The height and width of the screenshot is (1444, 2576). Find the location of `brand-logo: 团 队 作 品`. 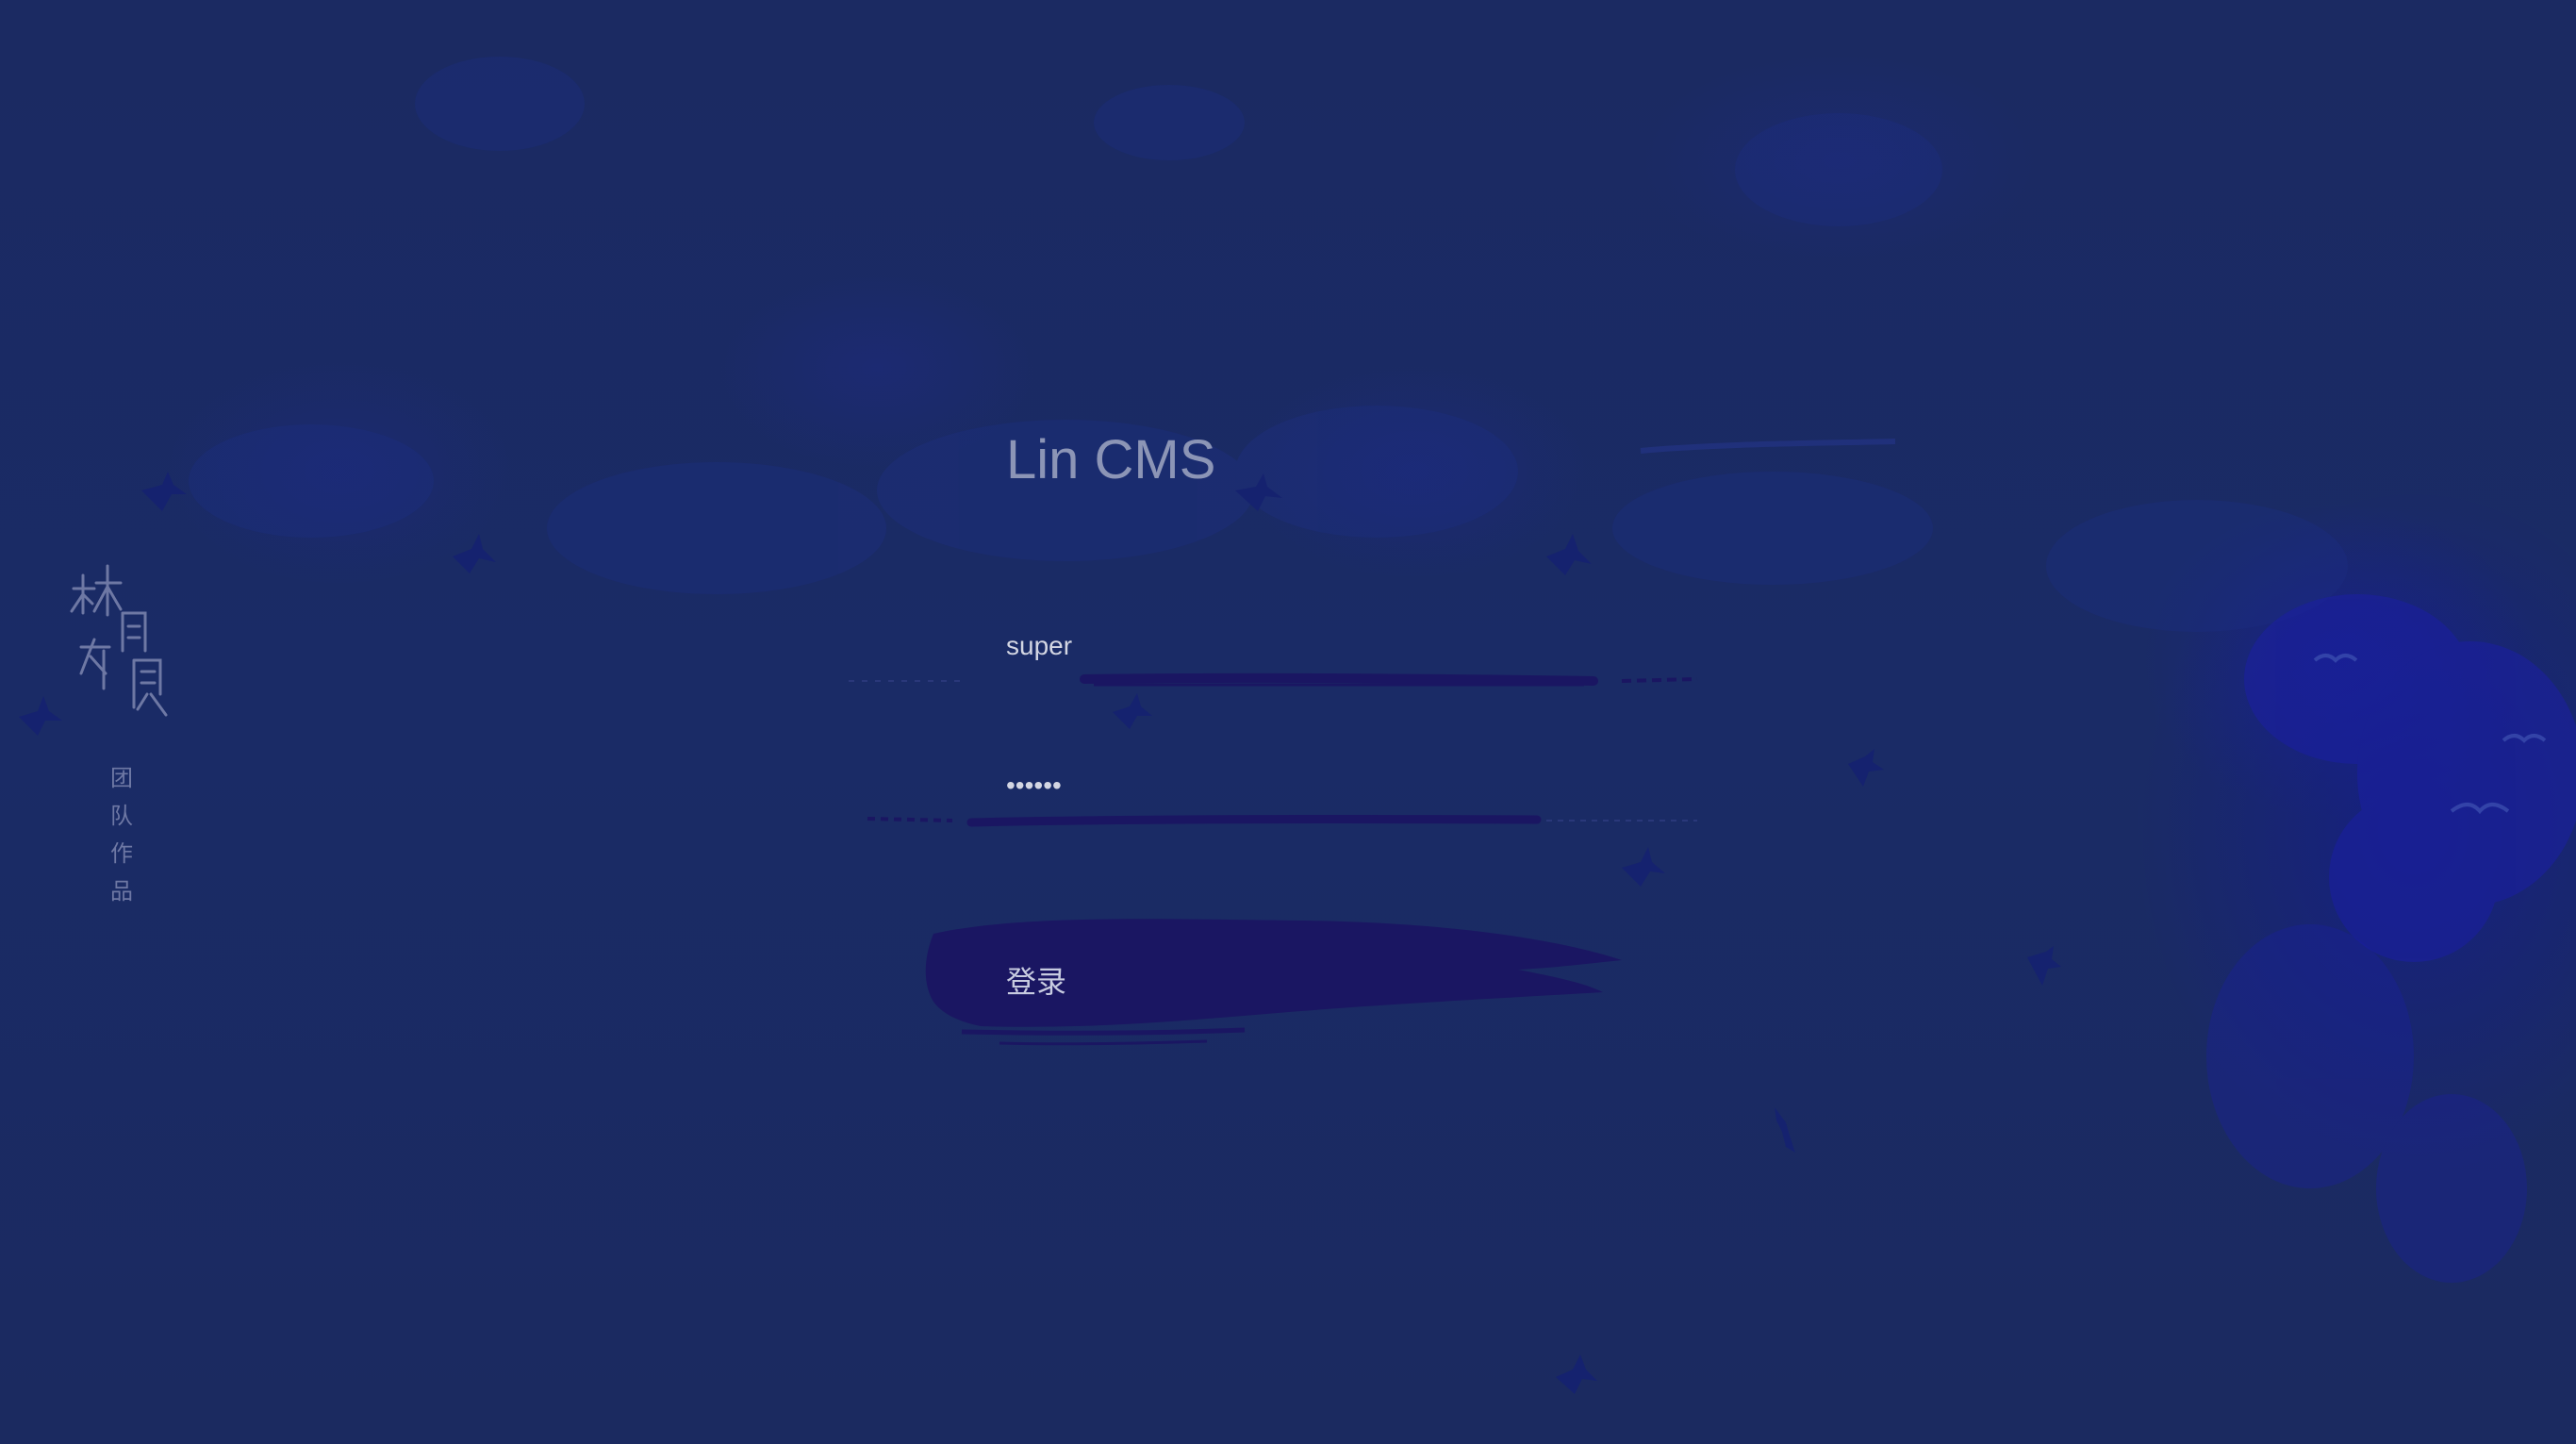

brand-logo: 团 队 作 品 is located at coordinates (122, 733).